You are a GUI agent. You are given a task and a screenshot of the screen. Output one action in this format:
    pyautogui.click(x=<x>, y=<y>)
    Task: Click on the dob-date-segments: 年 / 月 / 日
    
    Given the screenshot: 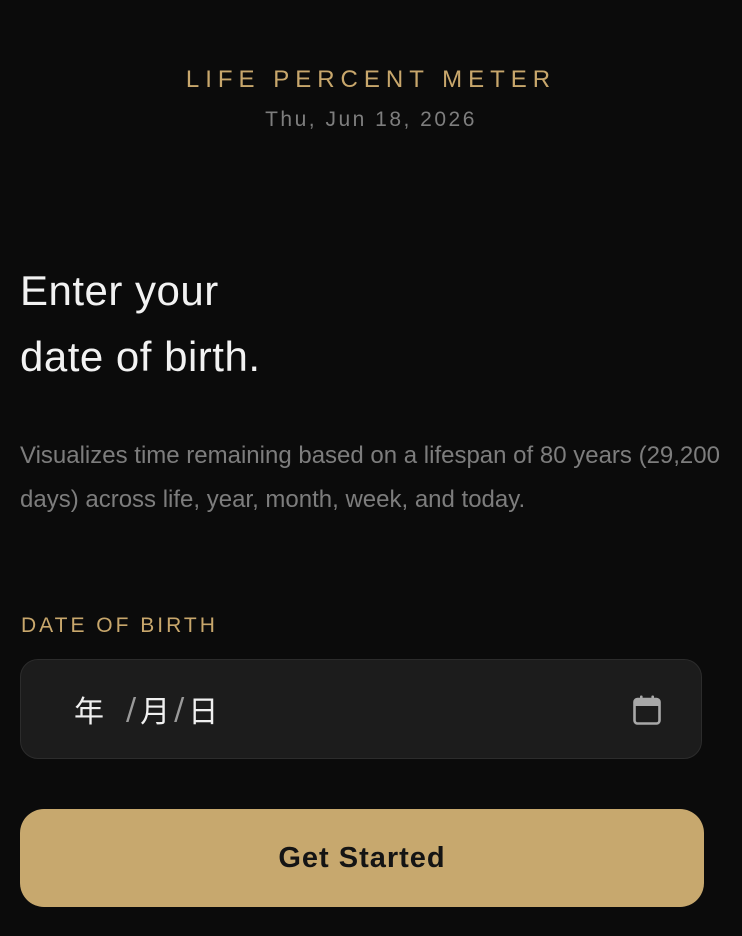 What is the action you would take?
    pyautogui.click(x=146, y=709)
    